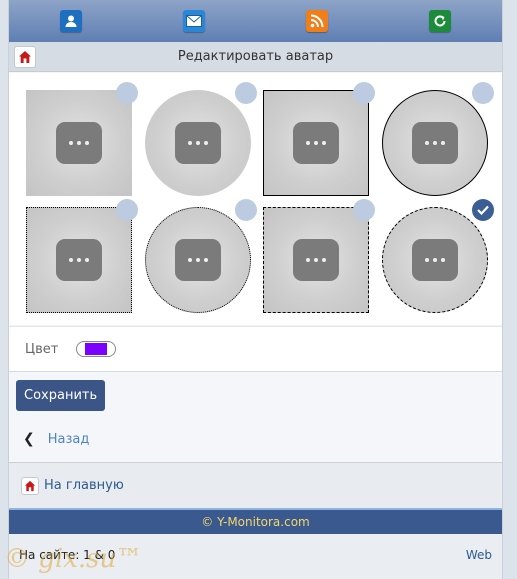  I want to click on color-swatch-fill, so click(96, 349).